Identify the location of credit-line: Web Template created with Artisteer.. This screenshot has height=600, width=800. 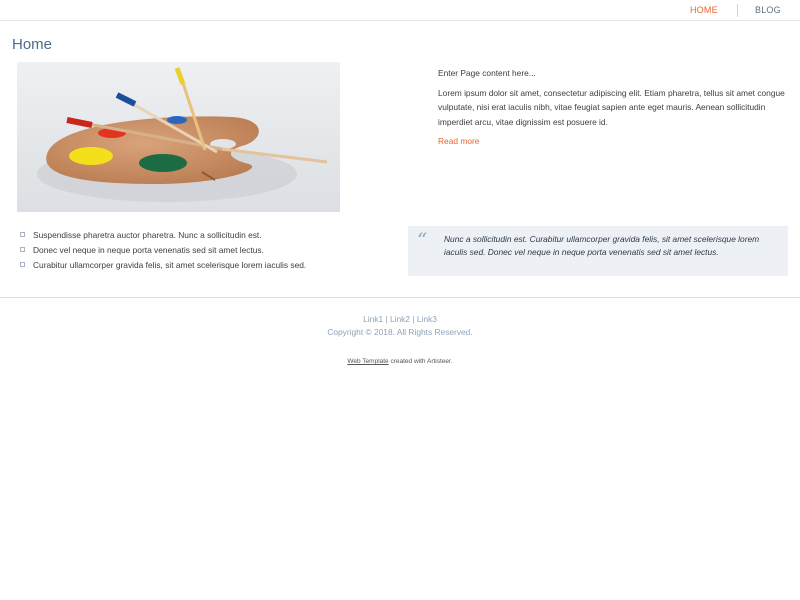
(400, 361).